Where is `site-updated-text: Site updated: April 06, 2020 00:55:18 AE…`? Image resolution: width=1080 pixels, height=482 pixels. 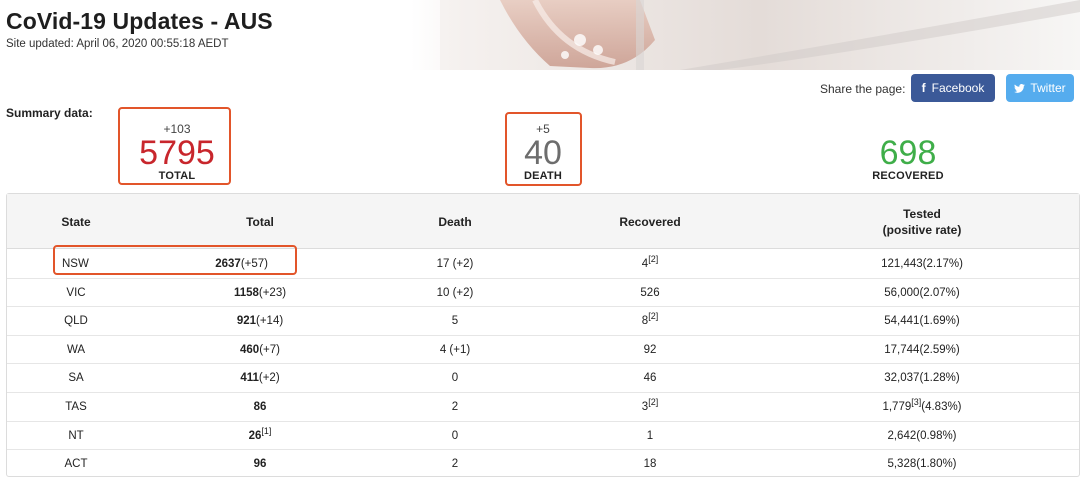
site-updated-text: Site updated: April 06, 2020 00:55:18 AE… is located at coordinates (117, 44).